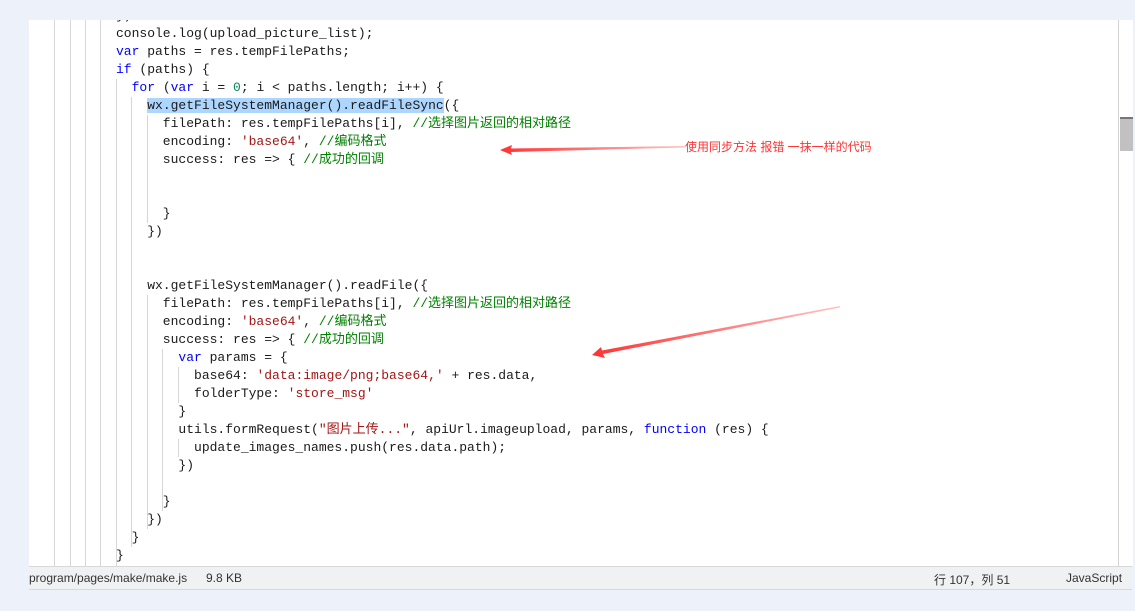  I want to click on file-path: program/pages/make/make.js, so click(108, 578).